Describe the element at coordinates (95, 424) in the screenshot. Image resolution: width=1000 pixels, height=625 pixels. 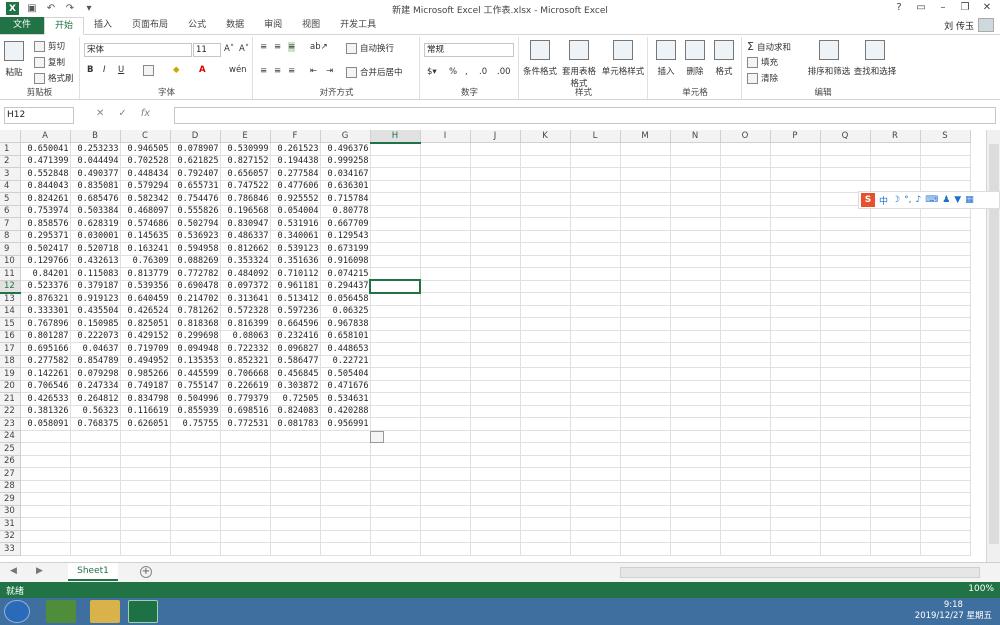
I see `cell-b23: 0.768375` at that location.